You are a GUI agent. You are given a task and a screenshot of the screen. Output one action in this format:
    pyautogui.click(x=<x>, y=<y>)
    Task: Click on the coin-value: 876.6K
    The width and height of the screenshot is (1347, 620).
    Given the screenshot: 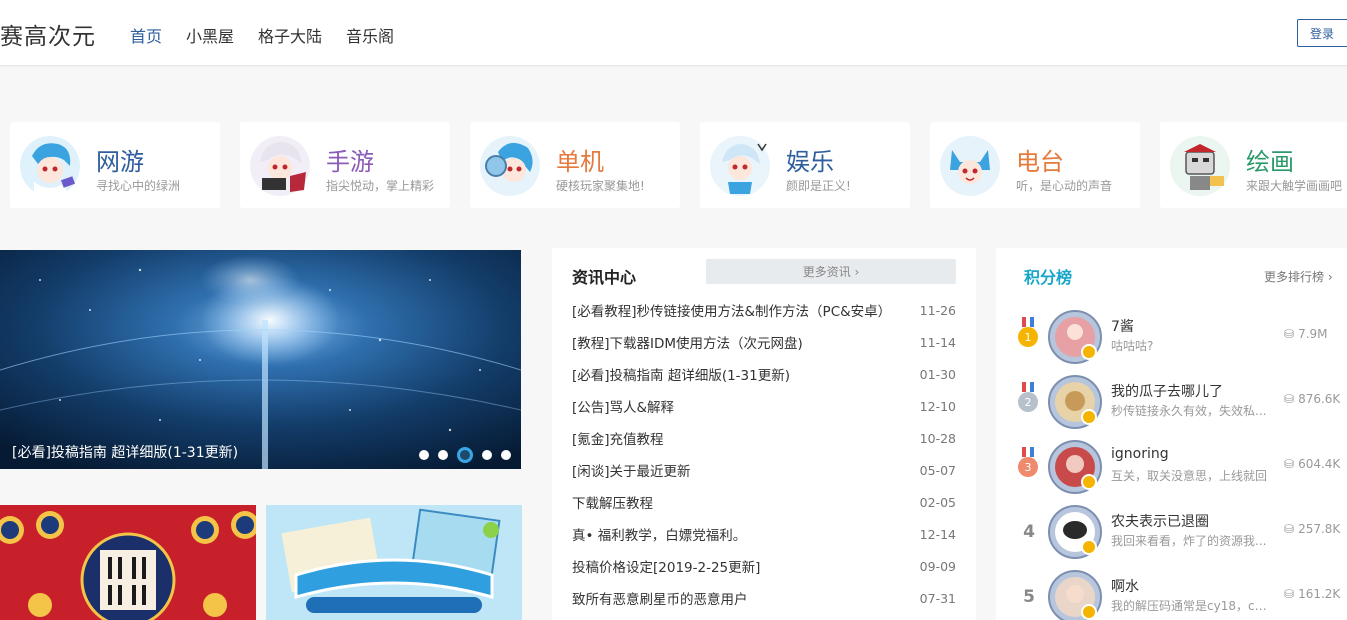 What is the action you would take?
    pyautogui.click(x=1319, y=399)
    